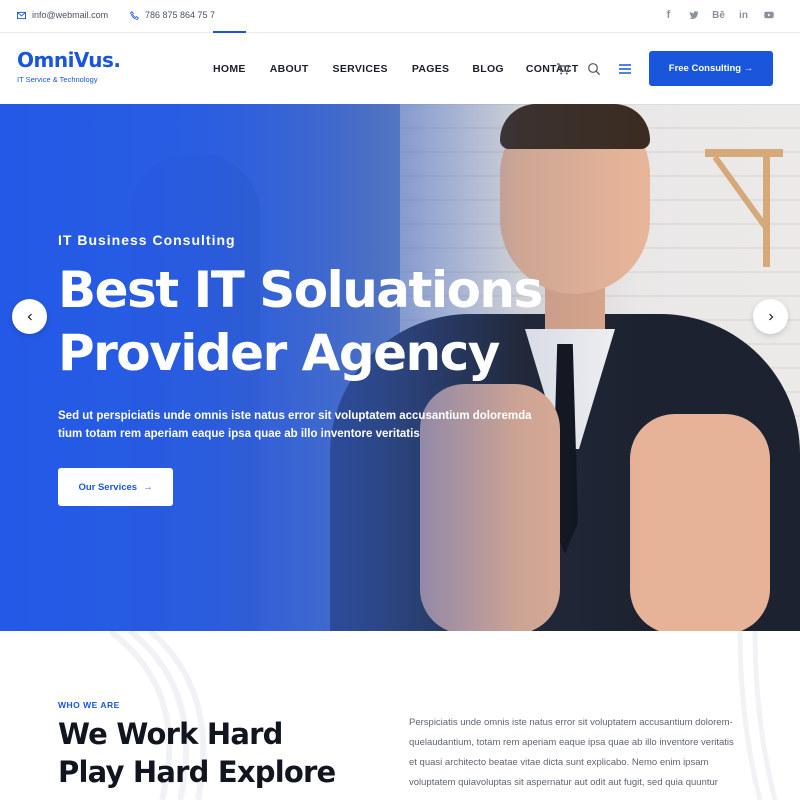 The height and width of the screenshot is (800, 800). What do you see at coordinates (180, 15) in the screenshot?
I see `phone-text: 786 875 864 75 7` at bounding box center [180, 15].